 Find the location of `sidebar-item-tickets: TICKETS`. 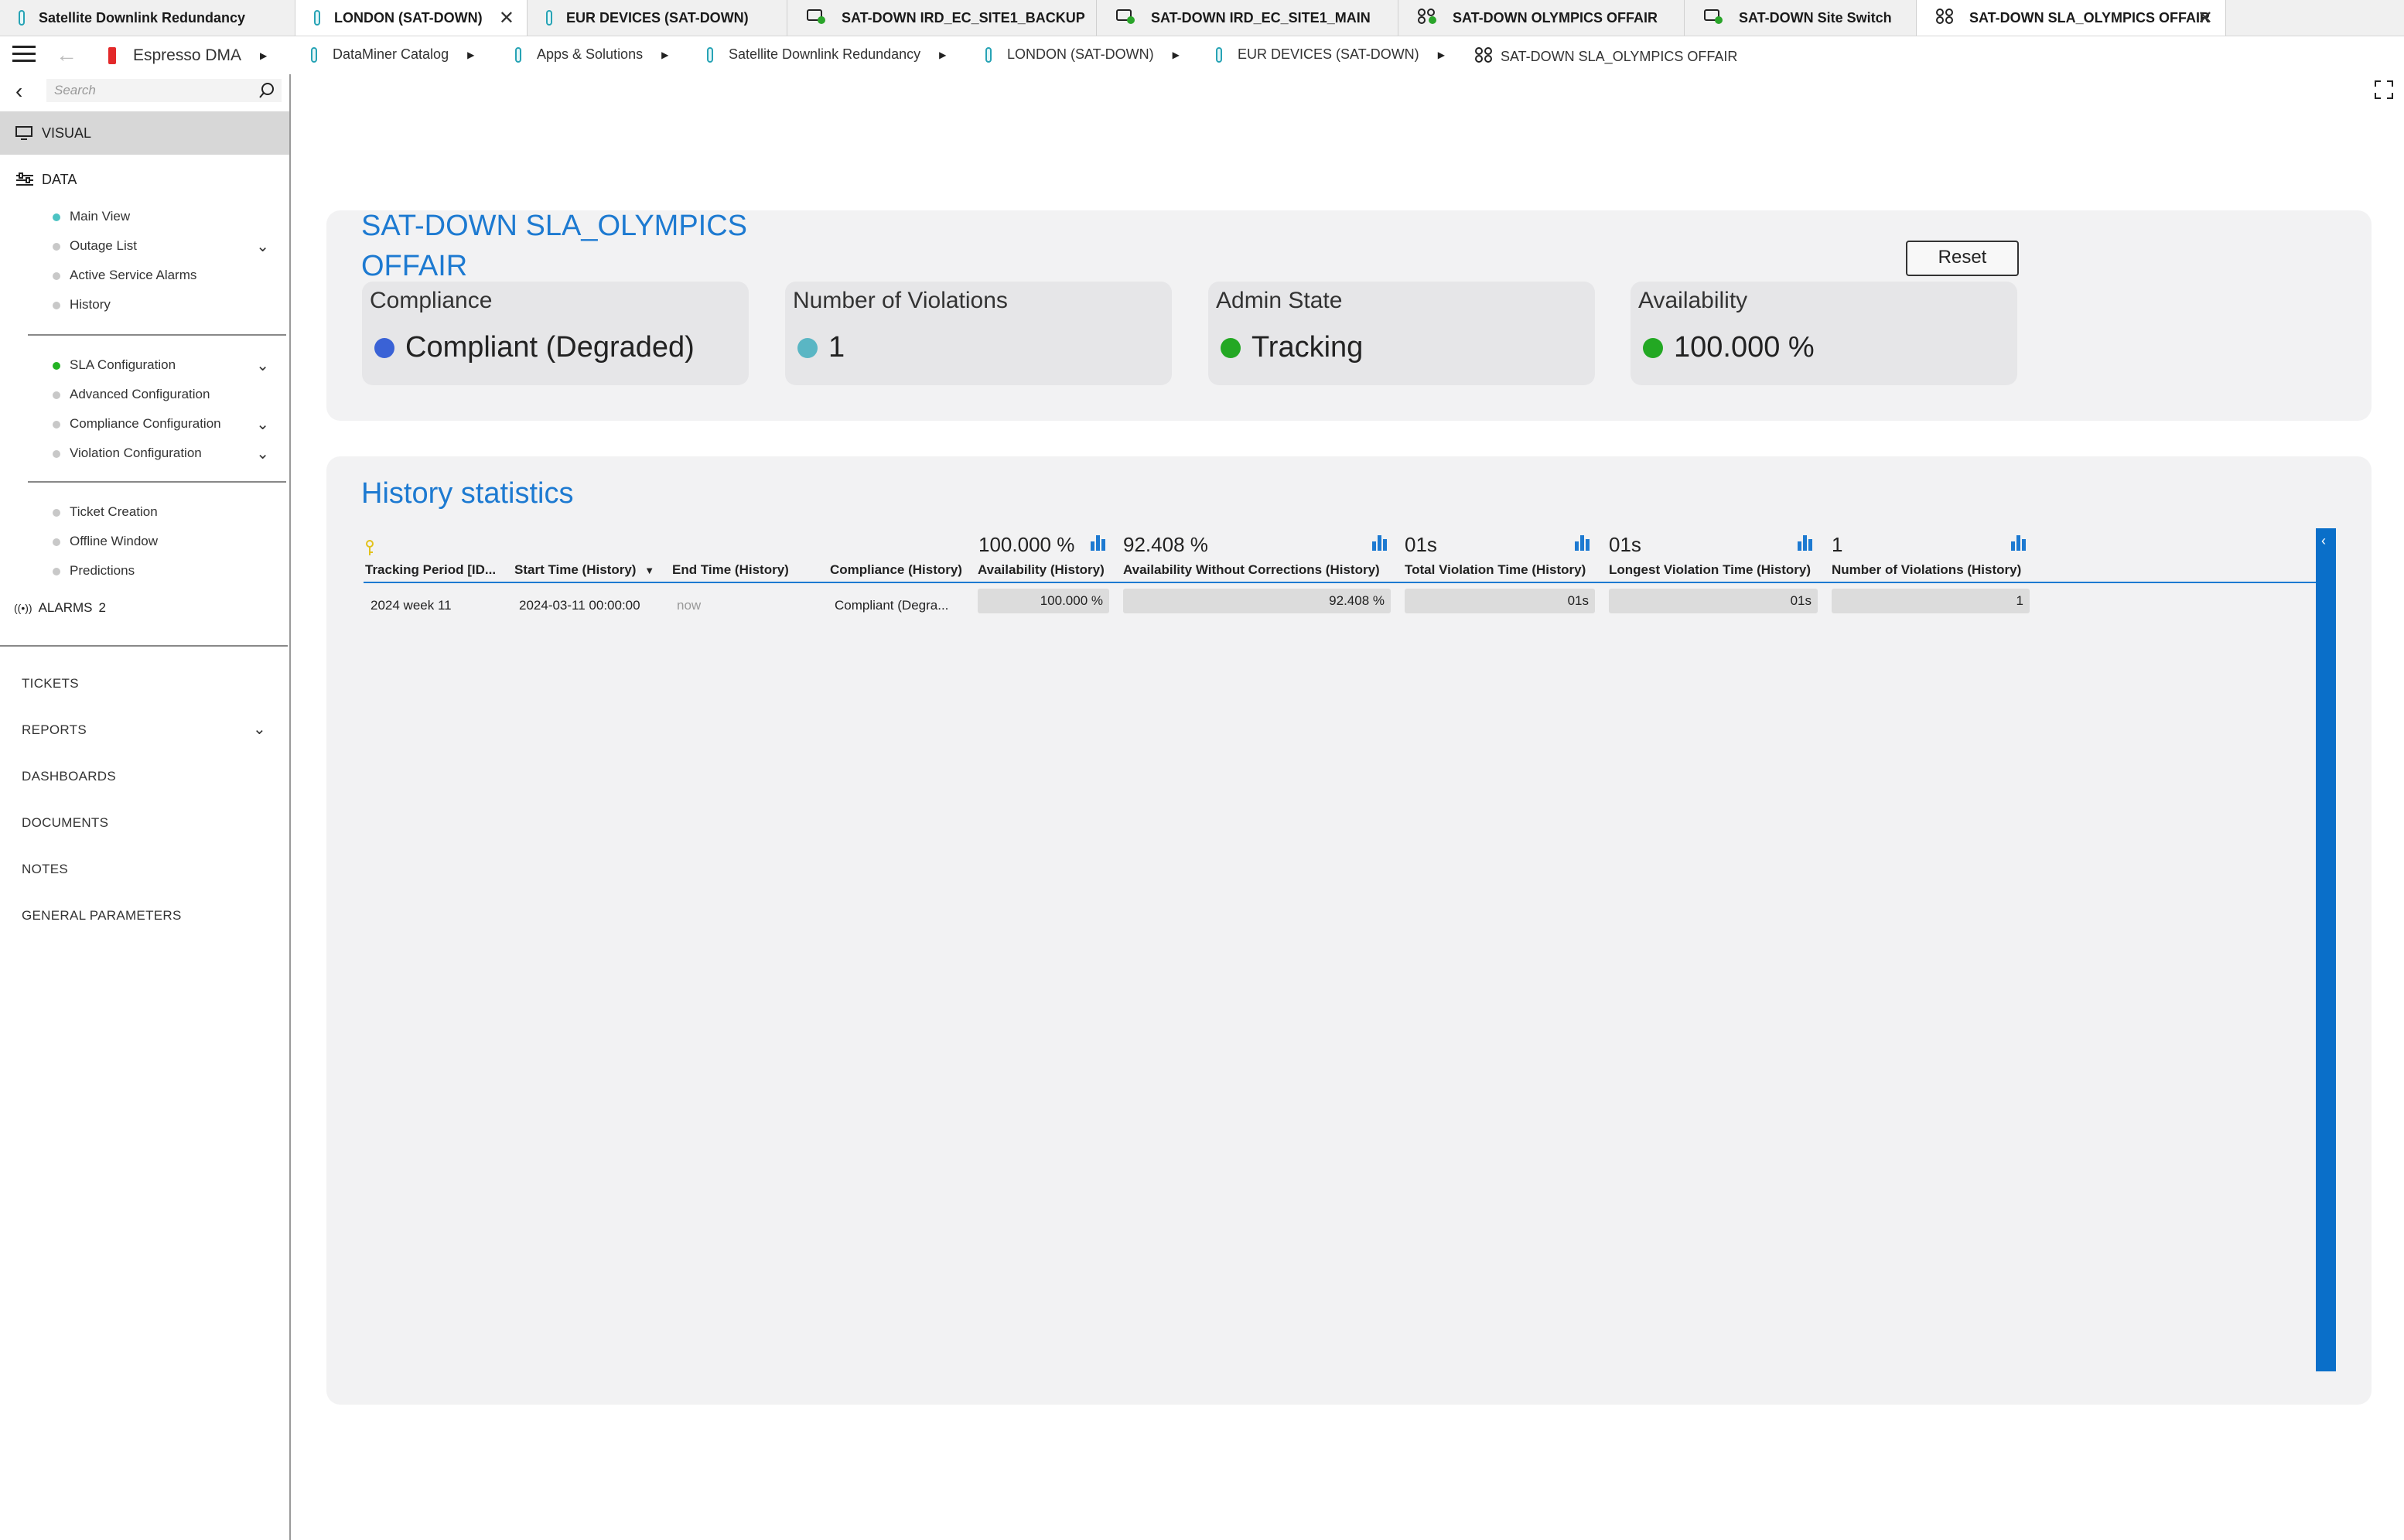

sidebar-item-tickets: TICKETS is located at coordinates (50, 684).